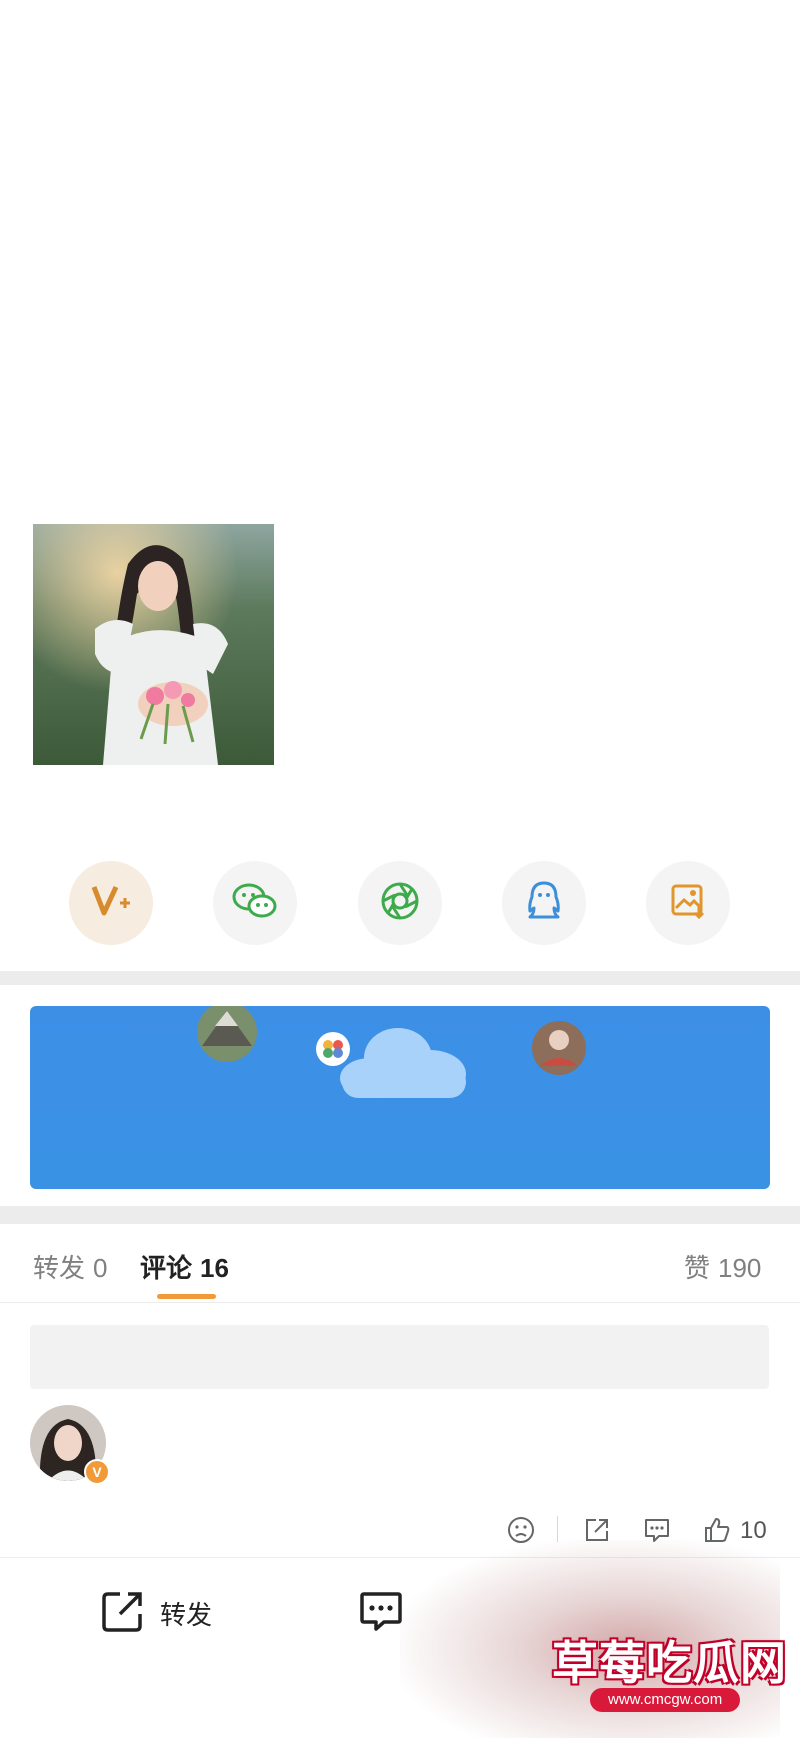  Describe the element at coordinates (559, 1048) in the screenshot. I see `floating-avatar-person` at that location.